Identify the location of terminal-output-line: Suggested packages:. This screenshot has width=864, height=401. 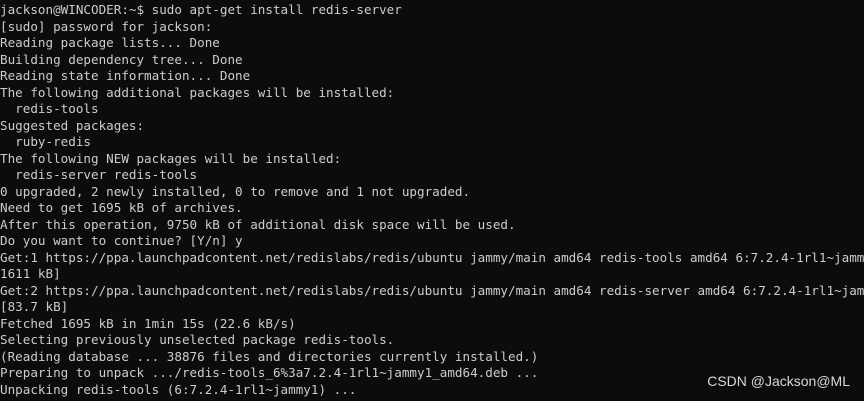
(72, 125).